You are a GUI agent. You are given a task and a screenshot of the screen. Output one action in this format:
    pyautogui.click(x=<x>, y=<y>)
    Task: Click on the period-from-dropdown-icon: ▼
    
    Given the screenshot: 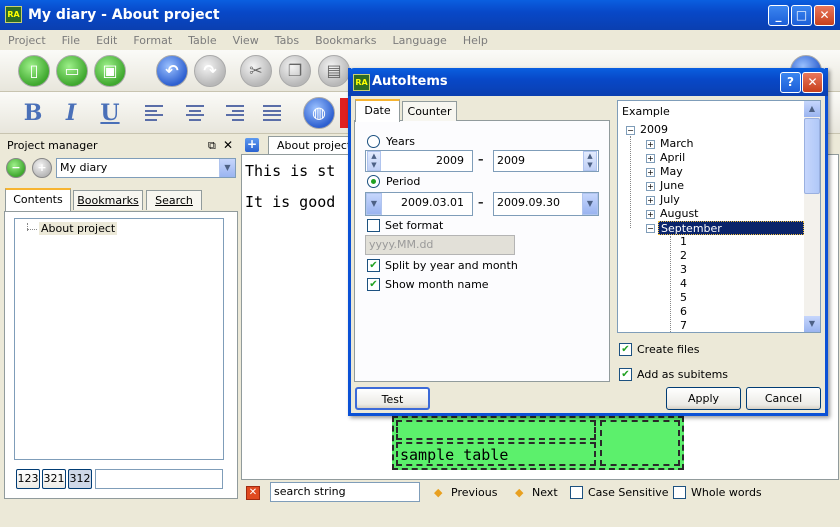 What is the action you would take?
    pyautogui.click(x=374, y=204)
    